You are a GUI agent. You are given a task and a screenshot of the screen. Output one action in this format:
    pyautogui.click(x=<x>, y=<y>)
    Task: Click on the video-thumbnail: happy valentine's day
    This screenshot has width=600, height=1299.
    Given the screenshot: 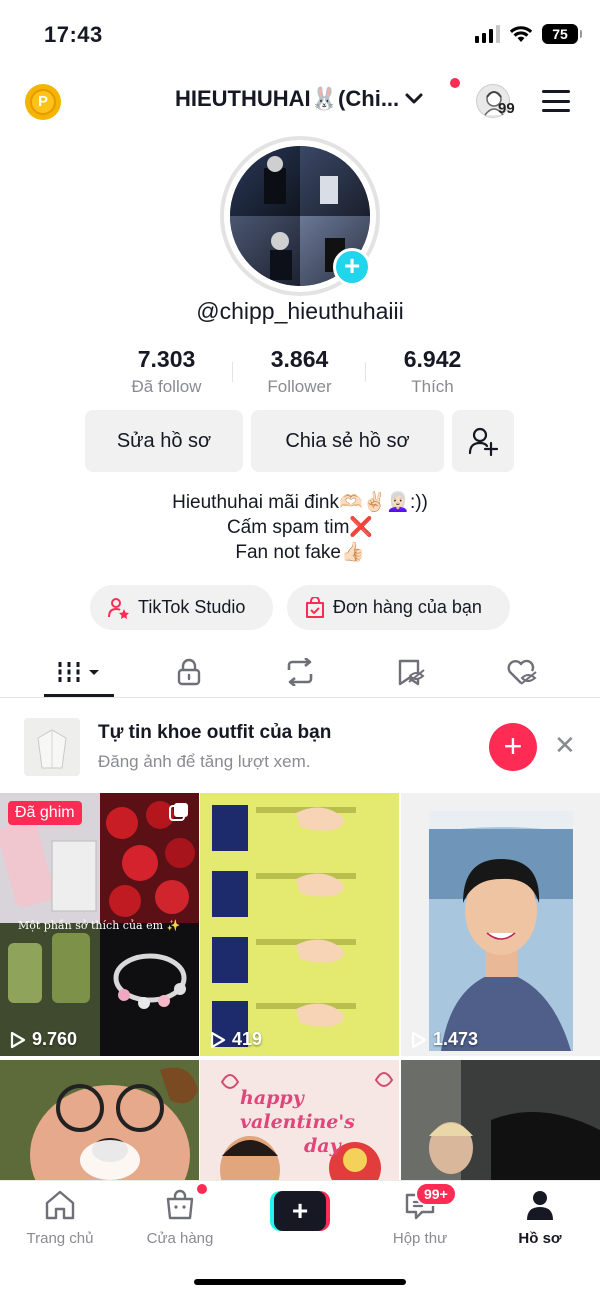 What is the action you would take?
    pyautogui.click(x=299, y=1121)
    